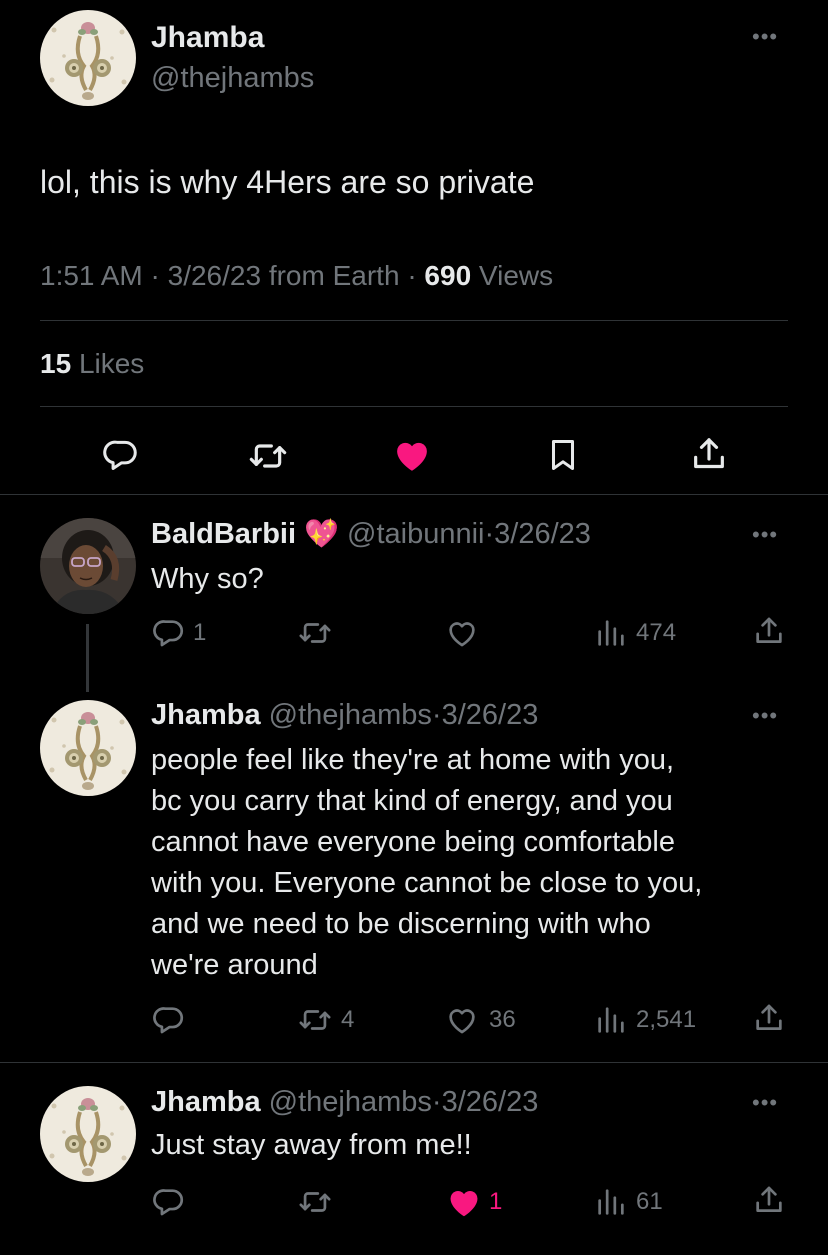 The height and width of the screenshot is (1255, 828). I want to click on view-count: 474, so click(656, 632).